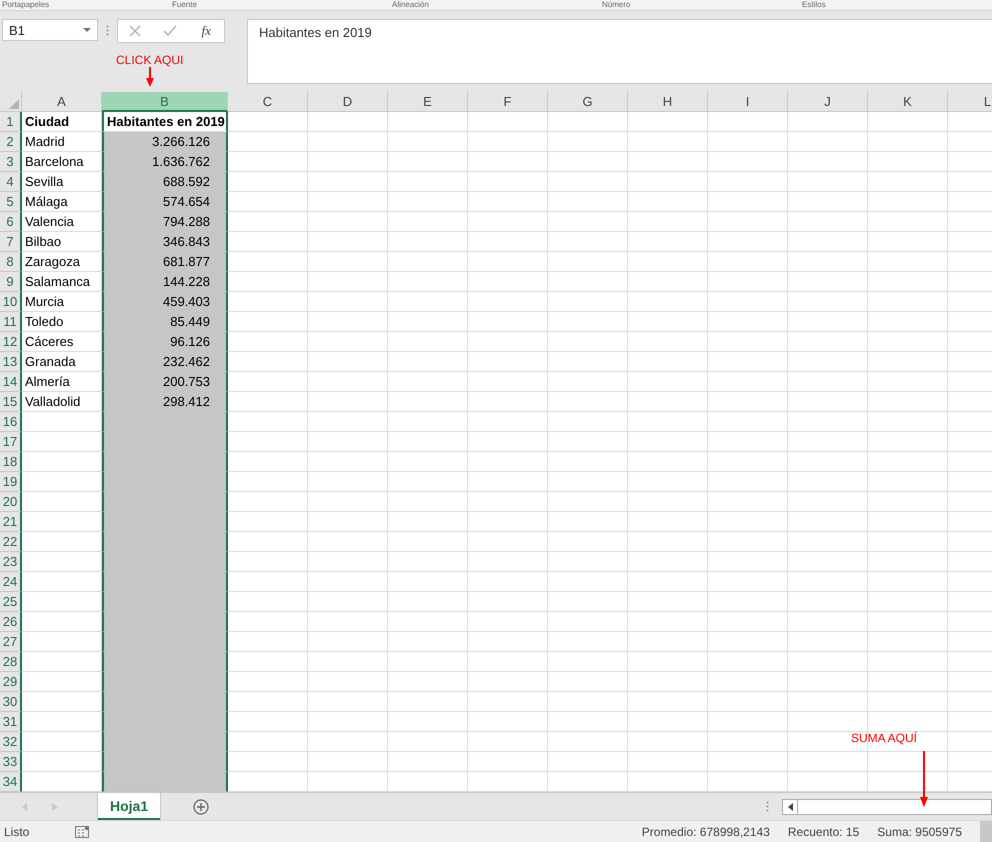 Image resolution: width=992 pixels, height=842 pixels. What do you see at coordinates (706, 831) in the screenshot?
I see `average-value: Promedio: 678998,2143` at bounding box center [706, 831].